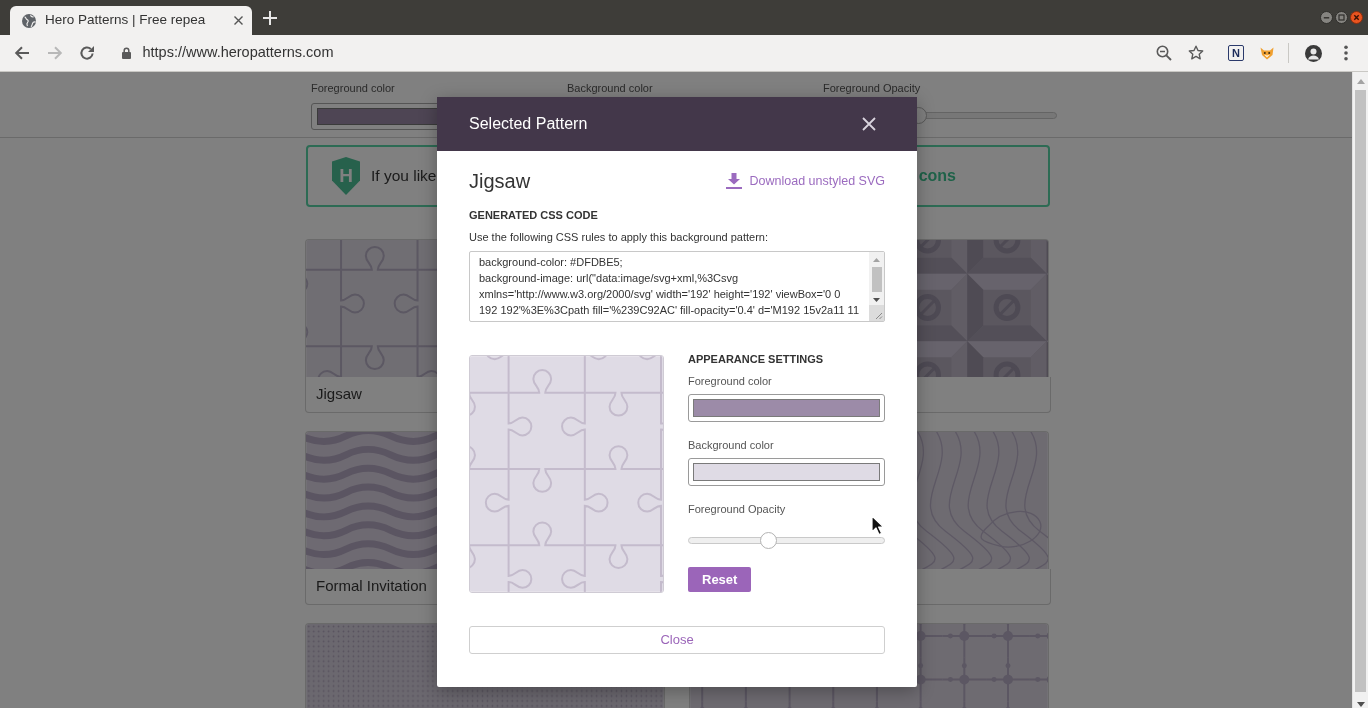 The width and height of the screenshot is (1368, 708). I want to click on instruction-text: Use the following CSS rules to apply this background pattern:, so click(619, 237).